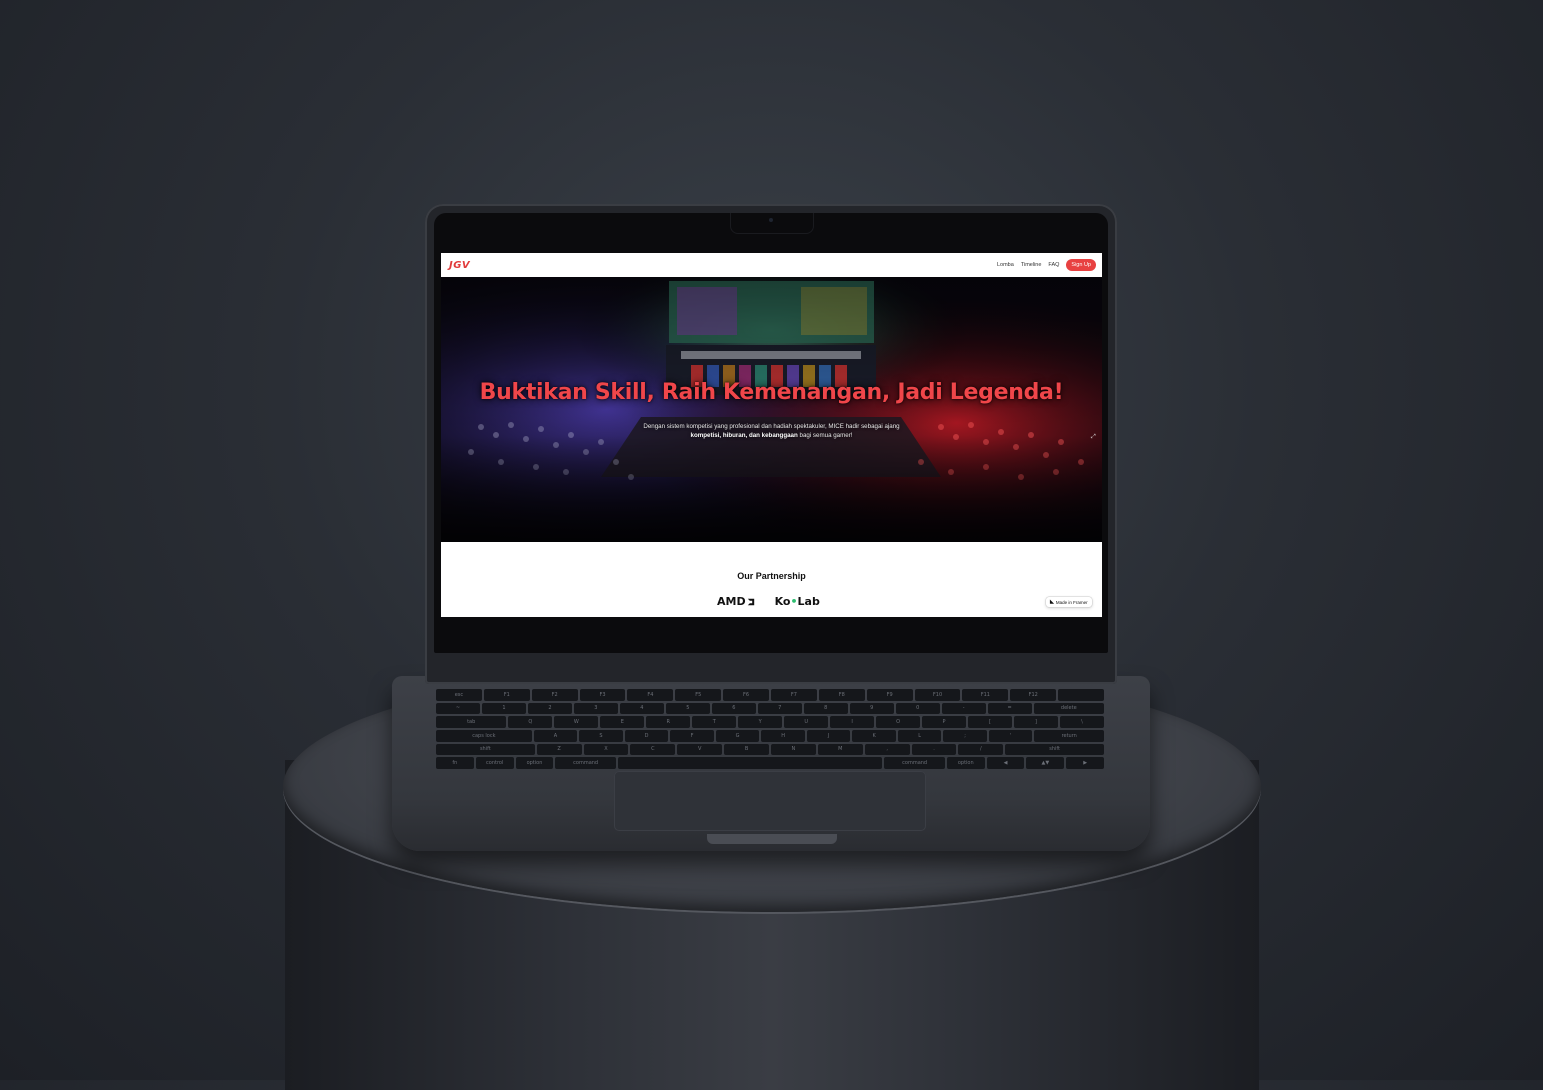 Image resolution: width=1543 pixels, height=1090 pixels. Describe the element at coordinates (459, 695) in the screenshot. I see `keyboard-key: esc` at that location.